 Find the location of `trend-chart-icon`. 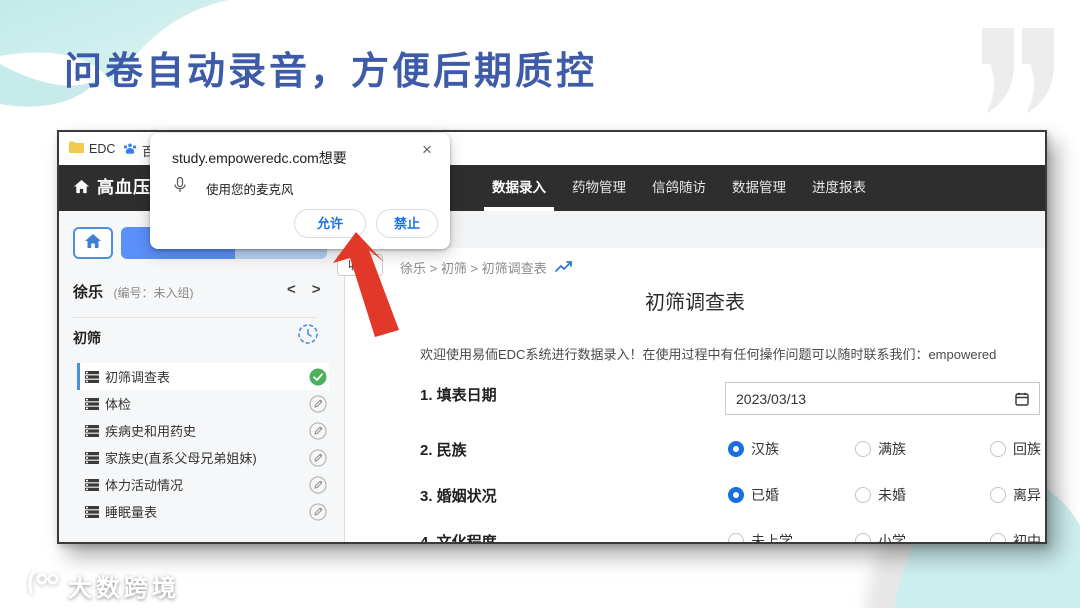

trend-chart-icon is located at coordinates (563, 268).